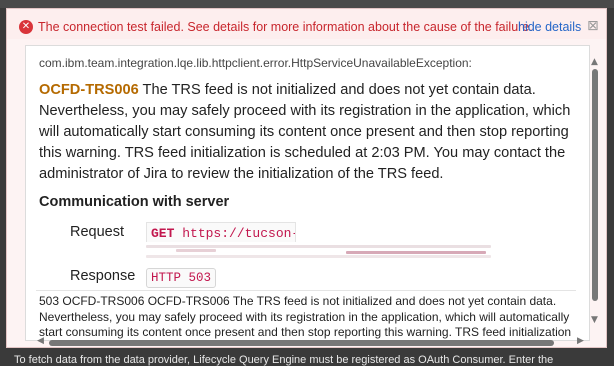 The width and height of the screenshot is (614, 366). Describe the element at coordinates (595, 185) in the screenshot. I see `vertical-scroll-thumb` at that location.